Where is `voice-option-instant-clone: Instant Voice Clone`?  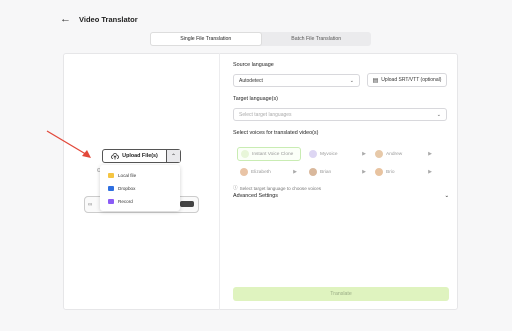
voice-option-instant-clone: Instant Voice Clone is located at coordinates (269, 154).